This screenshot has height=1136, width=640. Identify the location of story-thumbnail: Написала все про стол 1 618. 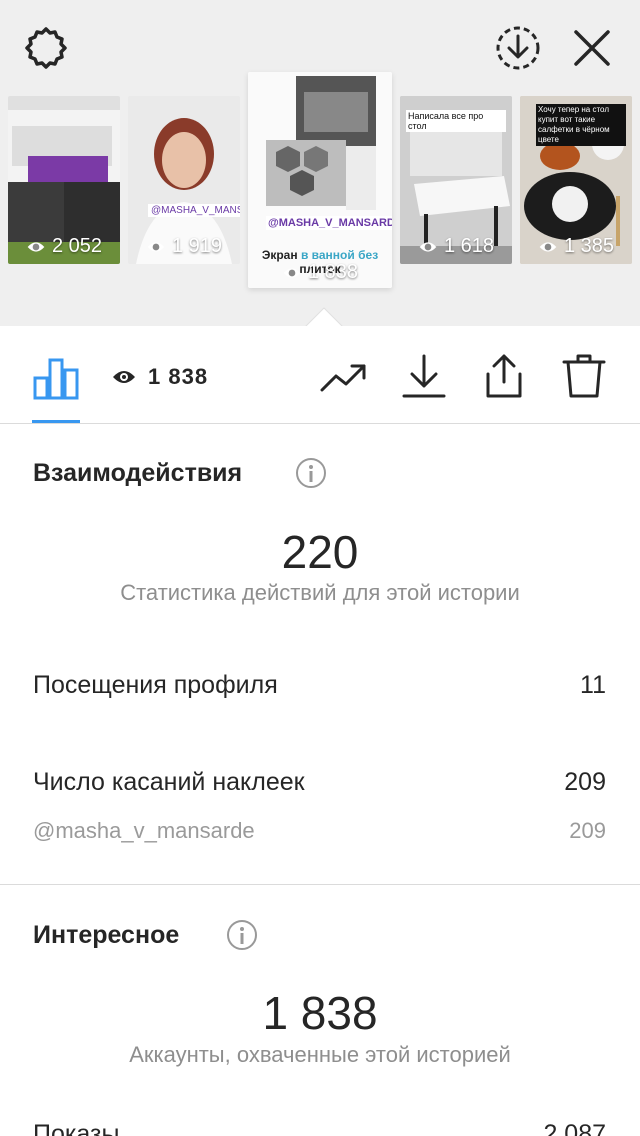
(456, 180).